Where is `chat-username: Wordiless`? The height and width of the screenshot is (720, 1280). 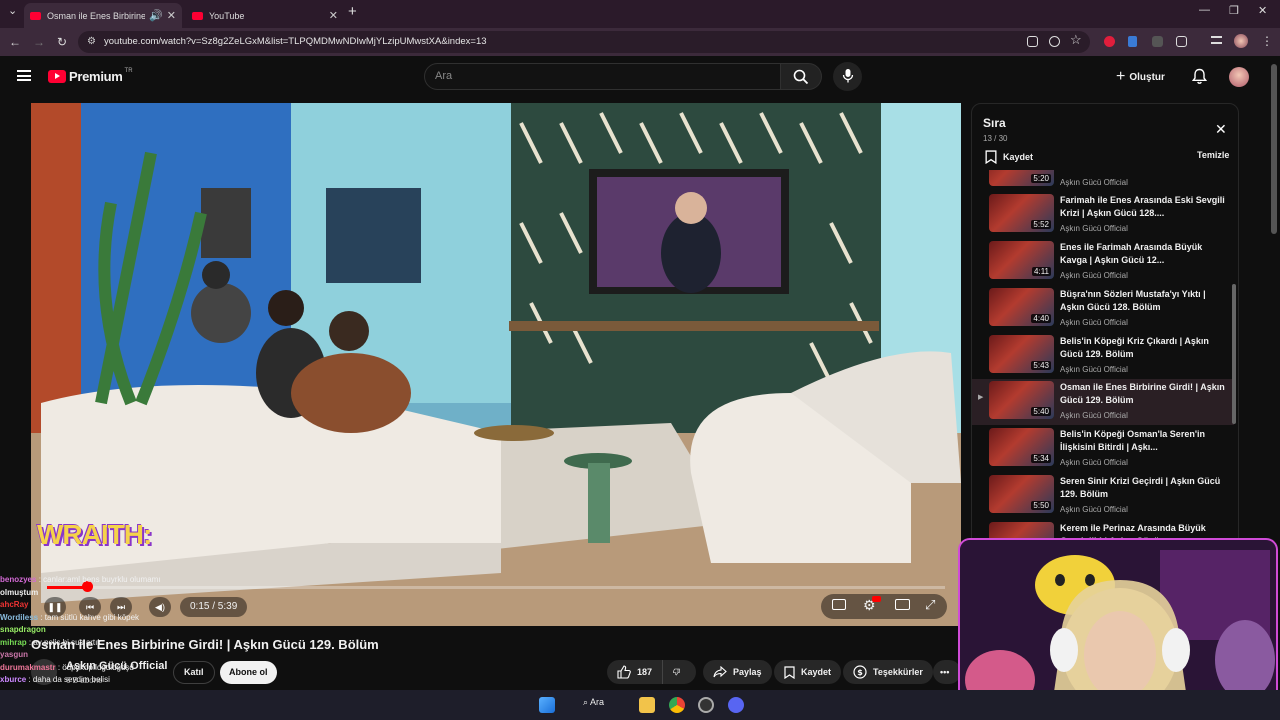
chat-username: Wordiless is located at coordinates (19, 617).